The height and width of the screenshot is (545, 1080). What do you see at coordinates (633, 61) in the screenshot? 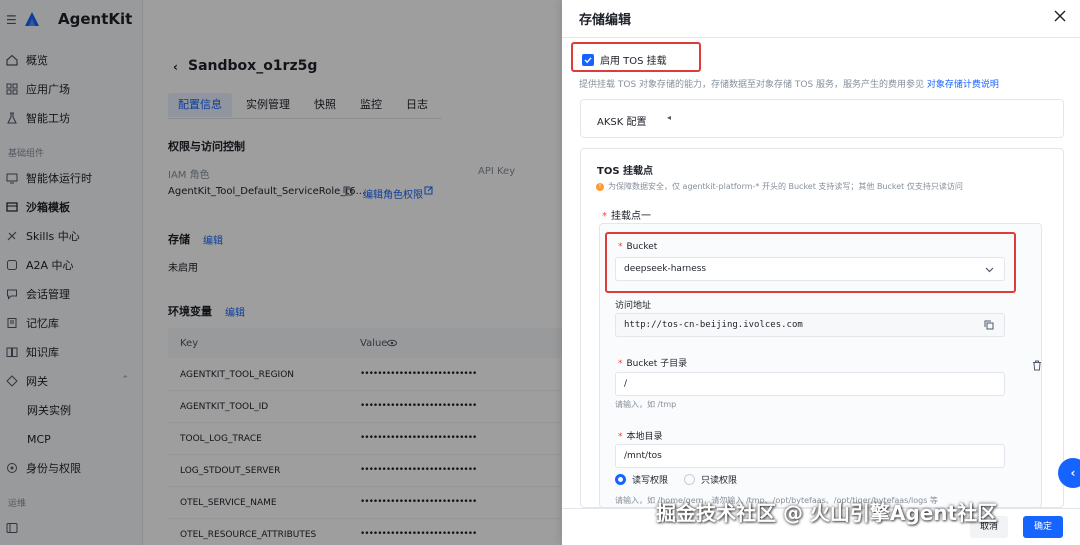
I see `enable-tos-label: 启用 TOS 挂载` at bounding box center [633, 61].